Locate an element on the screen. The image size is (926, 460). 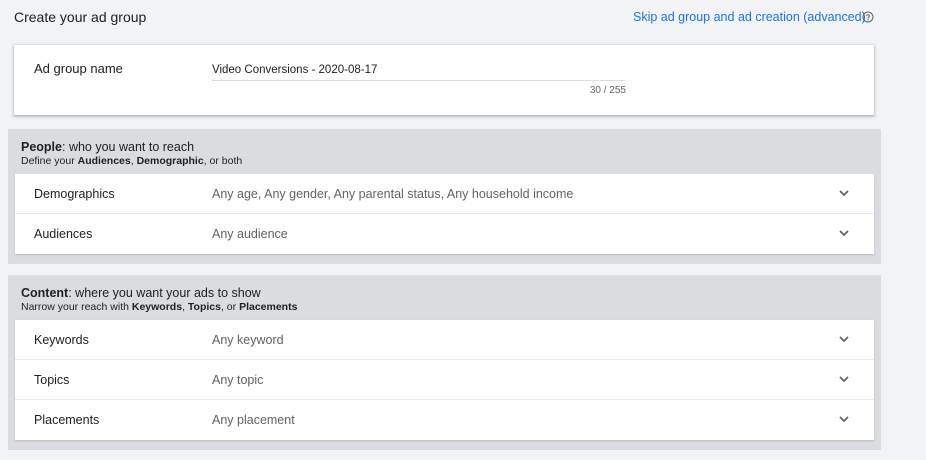
help-circle-icon is located at coordinates (868, 17).